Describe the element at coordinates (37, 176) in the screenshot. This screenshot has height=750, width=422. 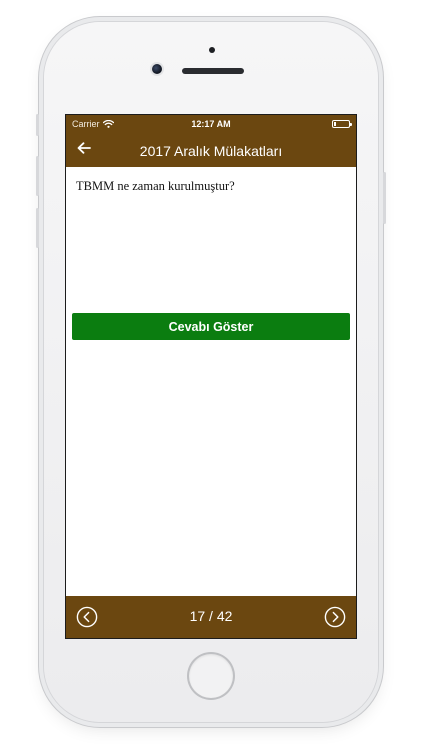
I see `volume-up-button` at that location.